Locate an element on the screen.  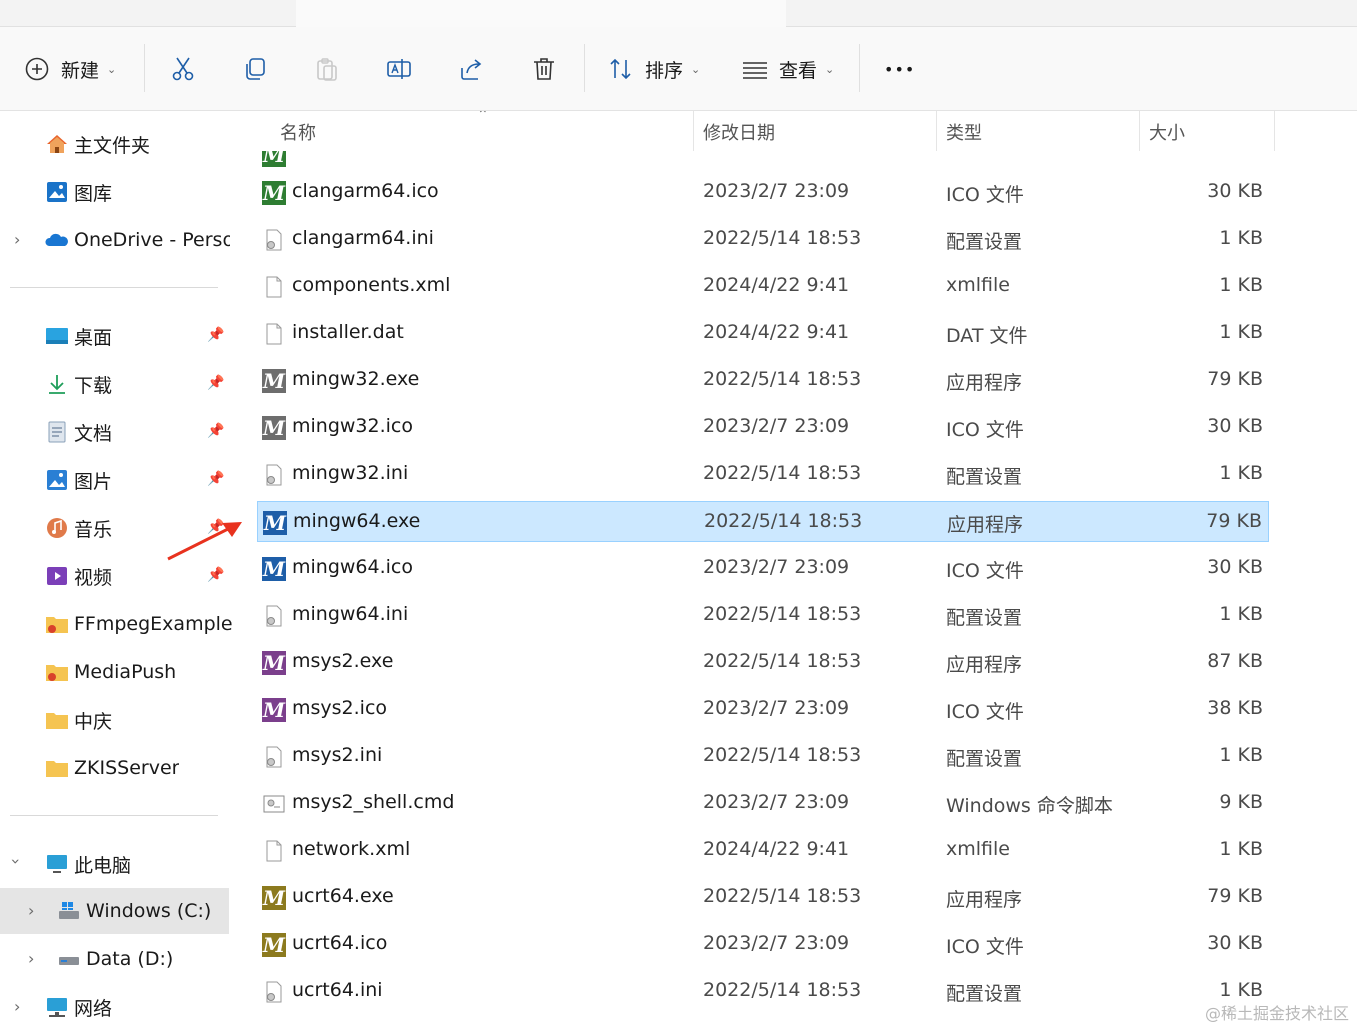
file-name: mingw32.ico is located at coordinates (352, 426).